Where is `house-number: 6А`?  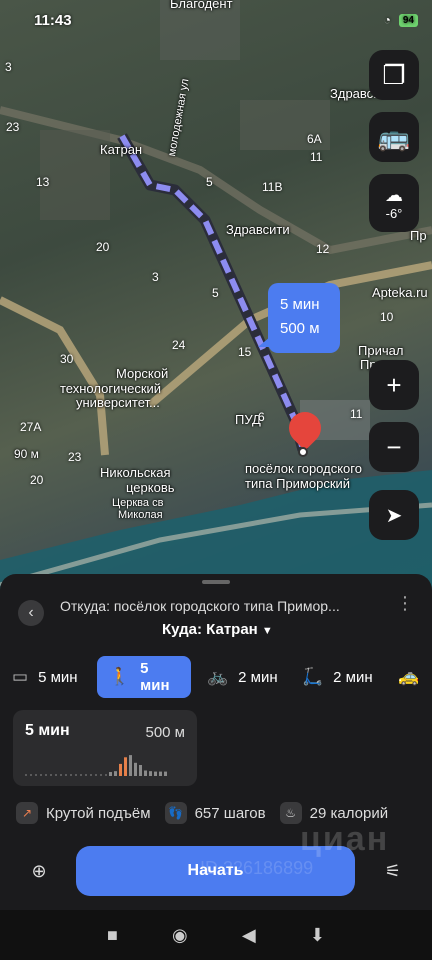 house-number: 6А is located at coordinates (314, 139).